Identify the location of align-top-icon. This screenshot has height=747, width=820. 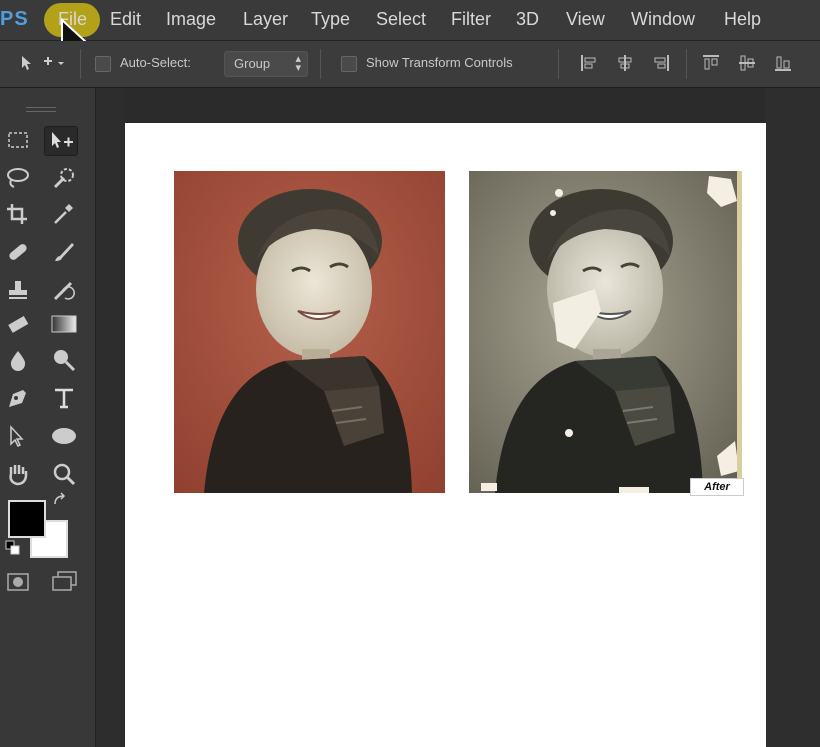
(711, 63).